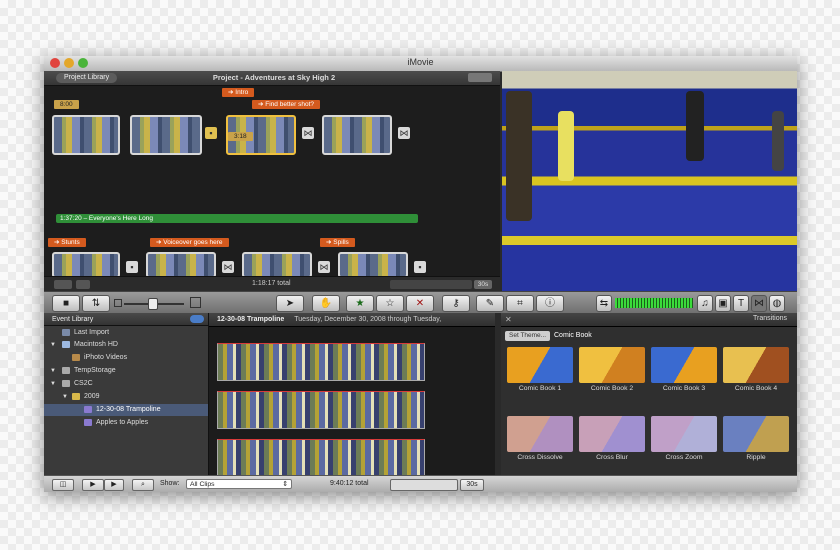  What do you see at coordinates (649, 181) in the screenshot?
I see `video-viewer` at bounding box center [649, 181].